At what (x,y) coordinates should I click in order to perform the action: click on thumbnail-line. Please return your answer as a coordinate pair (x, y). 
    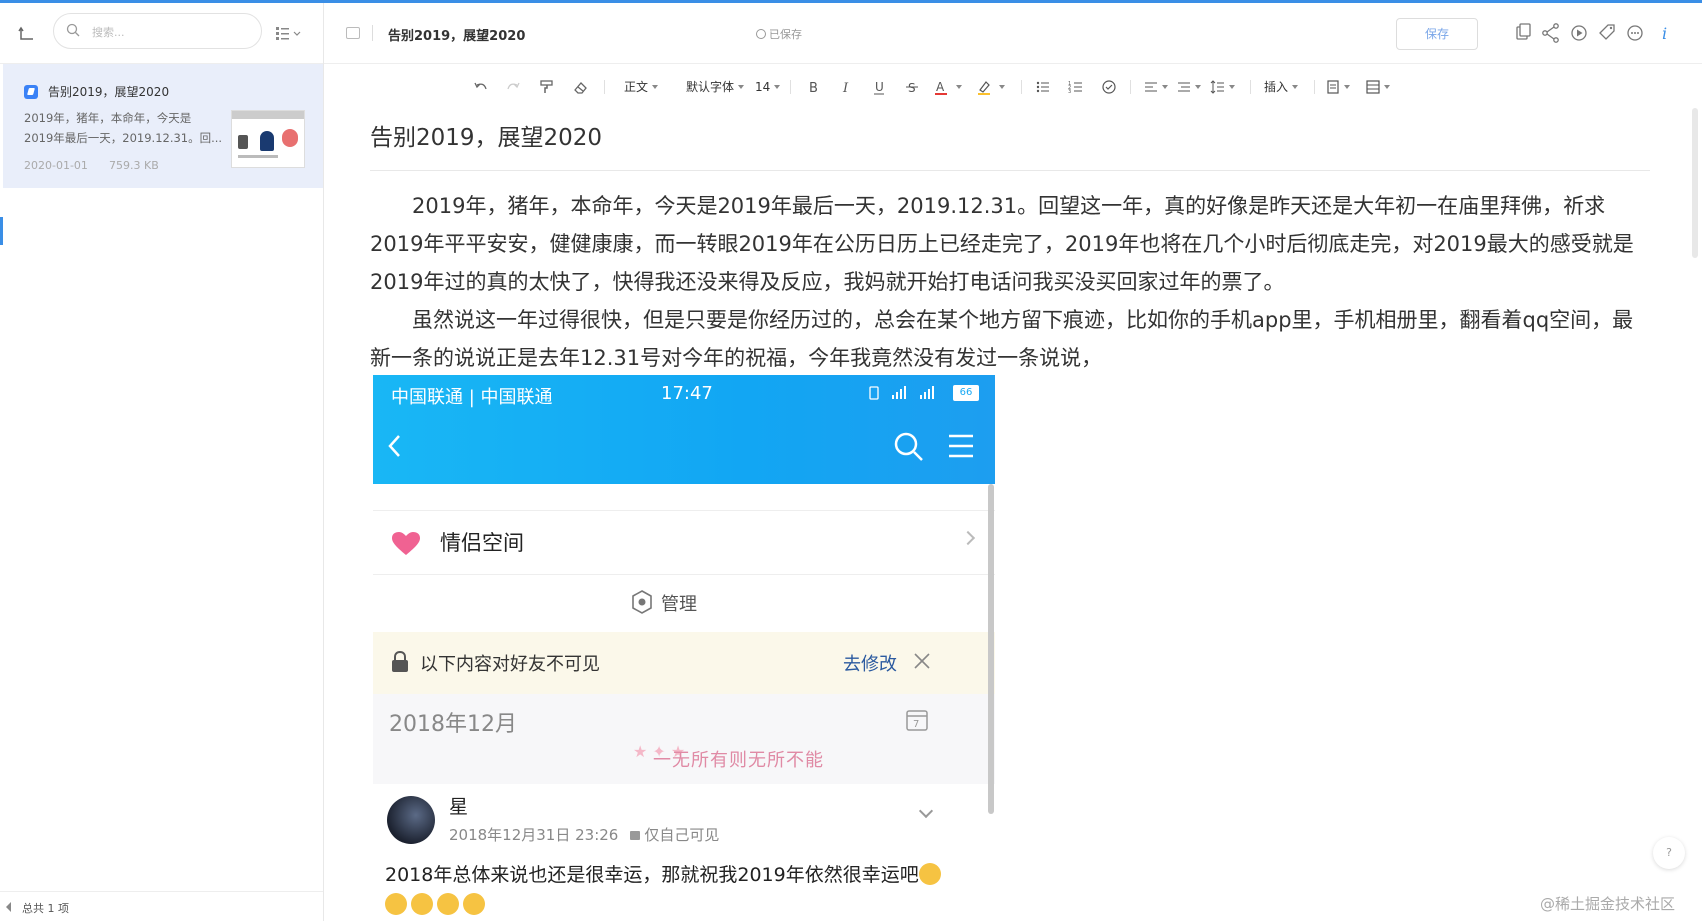
    Looking at the image, I should click on (258, 156).